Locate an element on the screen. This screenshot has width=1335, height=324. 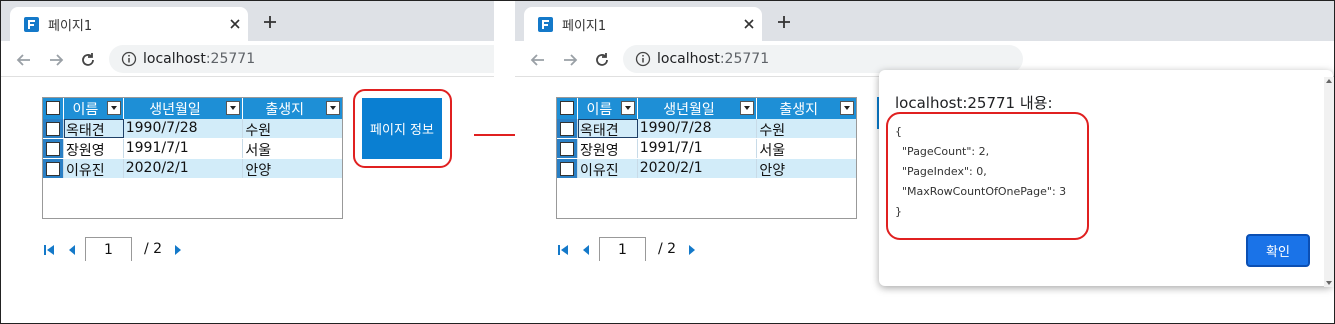
url-text: localhost:25771 is located at coordinates (199, 59).